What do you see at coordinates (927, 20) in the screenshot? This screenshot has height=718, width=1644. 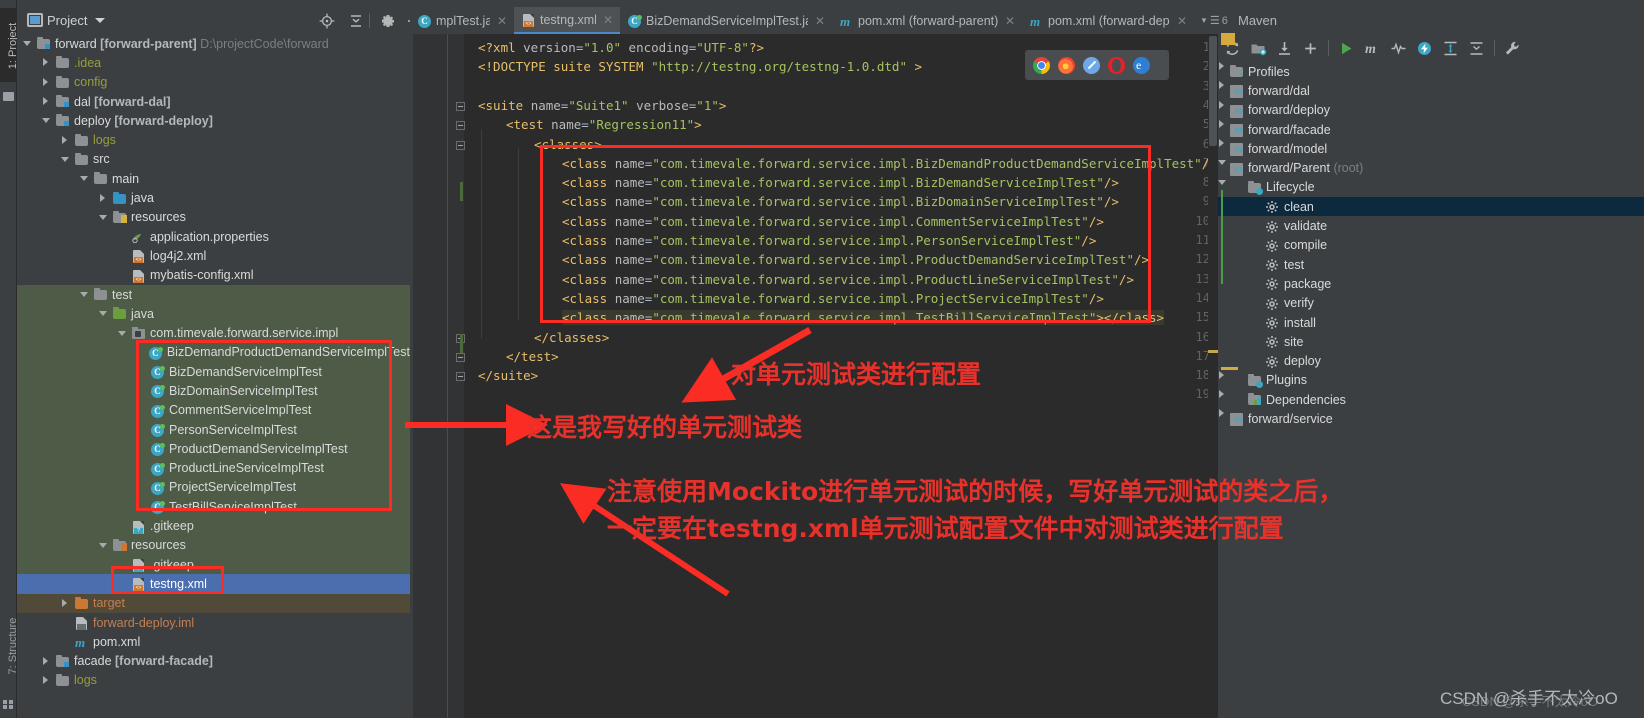 I see `editor-tab: m pom.xml (forward-parent) ✕` at bounding box center [927, 20].